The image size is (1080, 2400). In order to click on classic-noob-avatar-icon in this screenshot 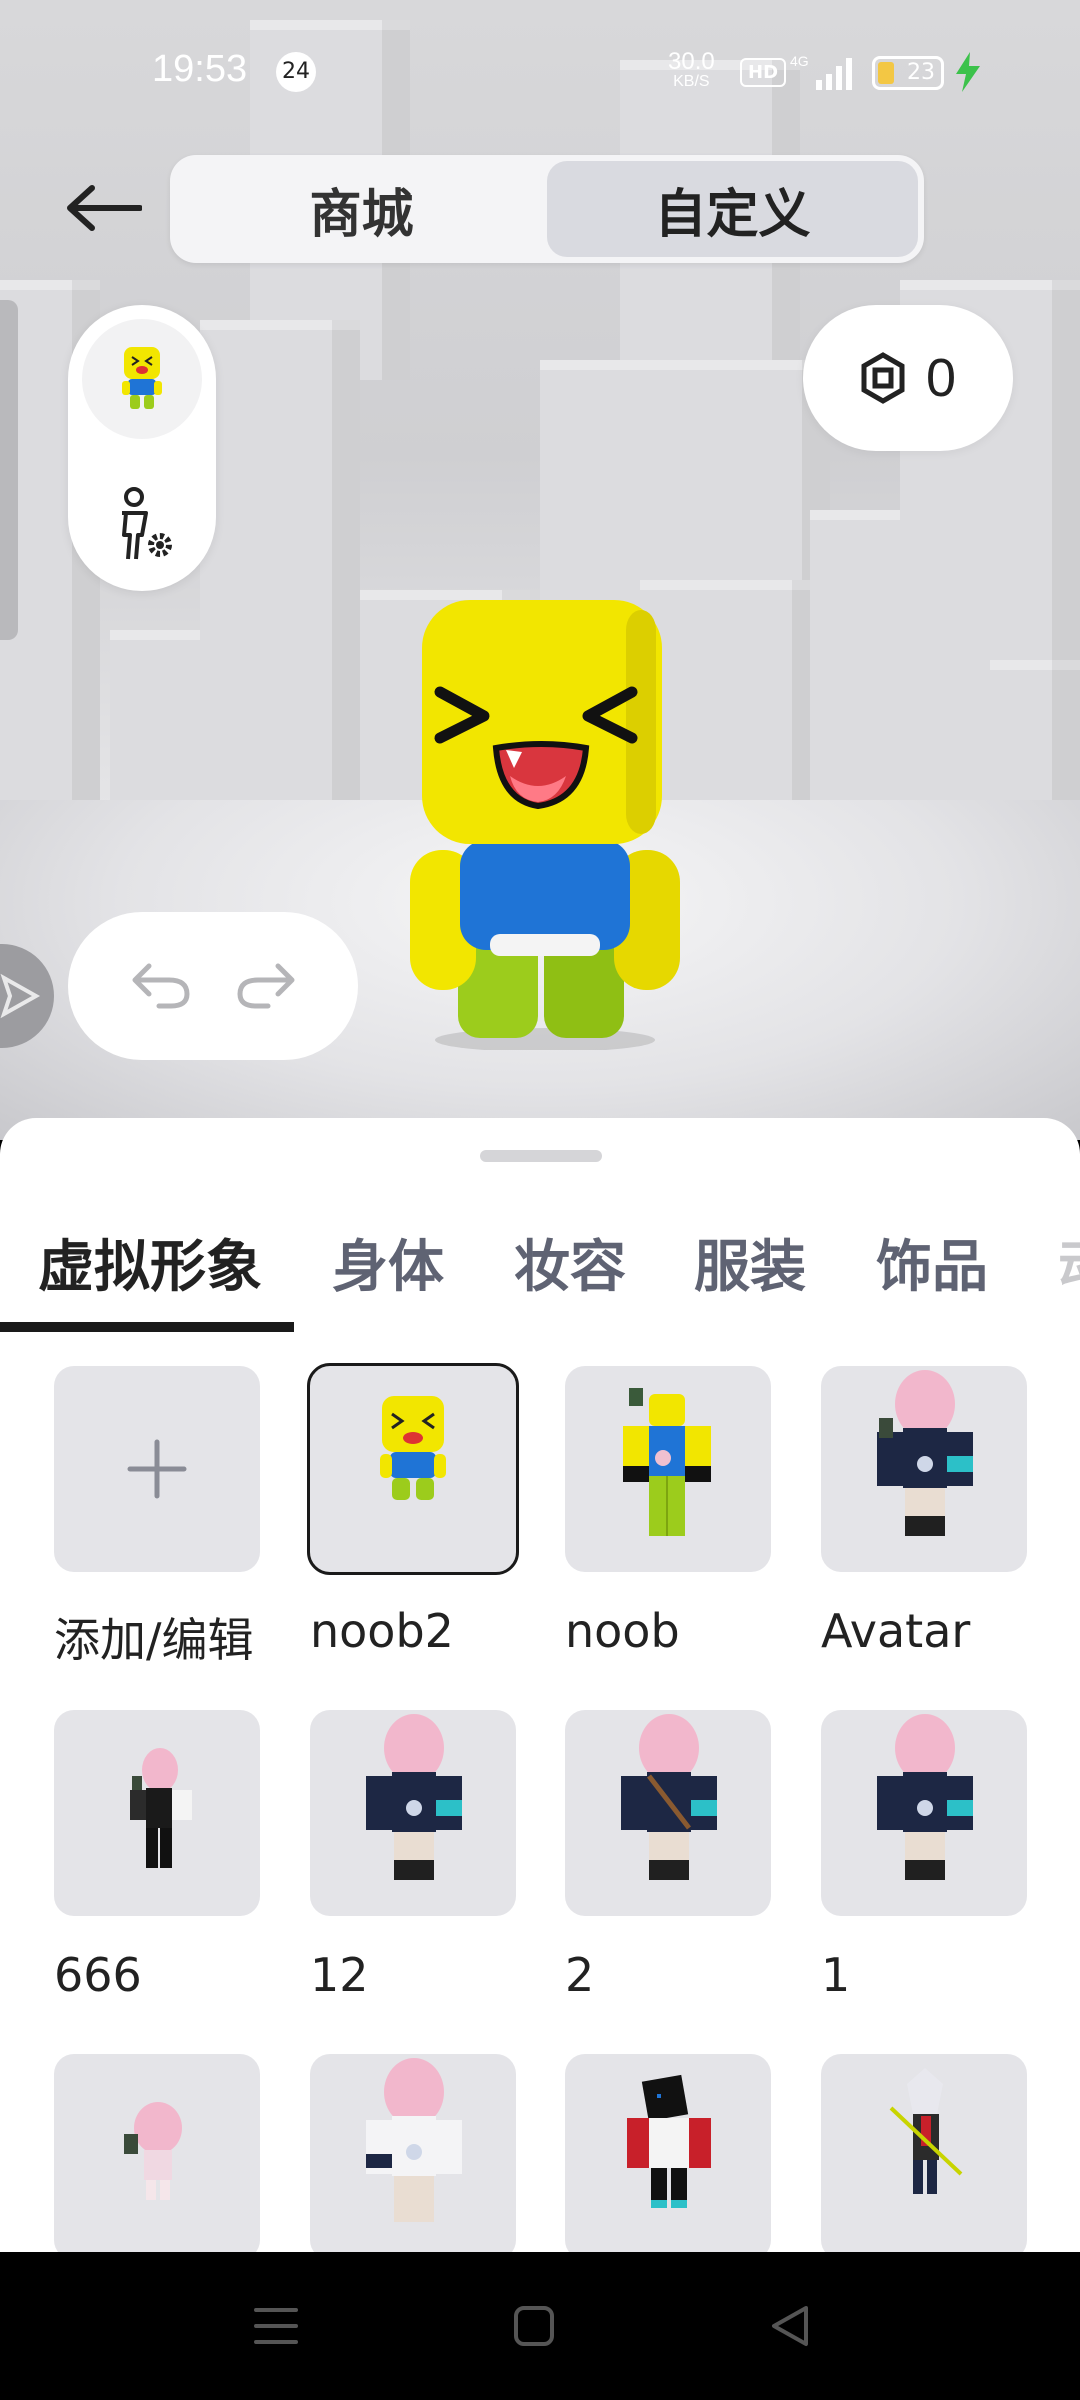, I will do `click(667, 1462)`.